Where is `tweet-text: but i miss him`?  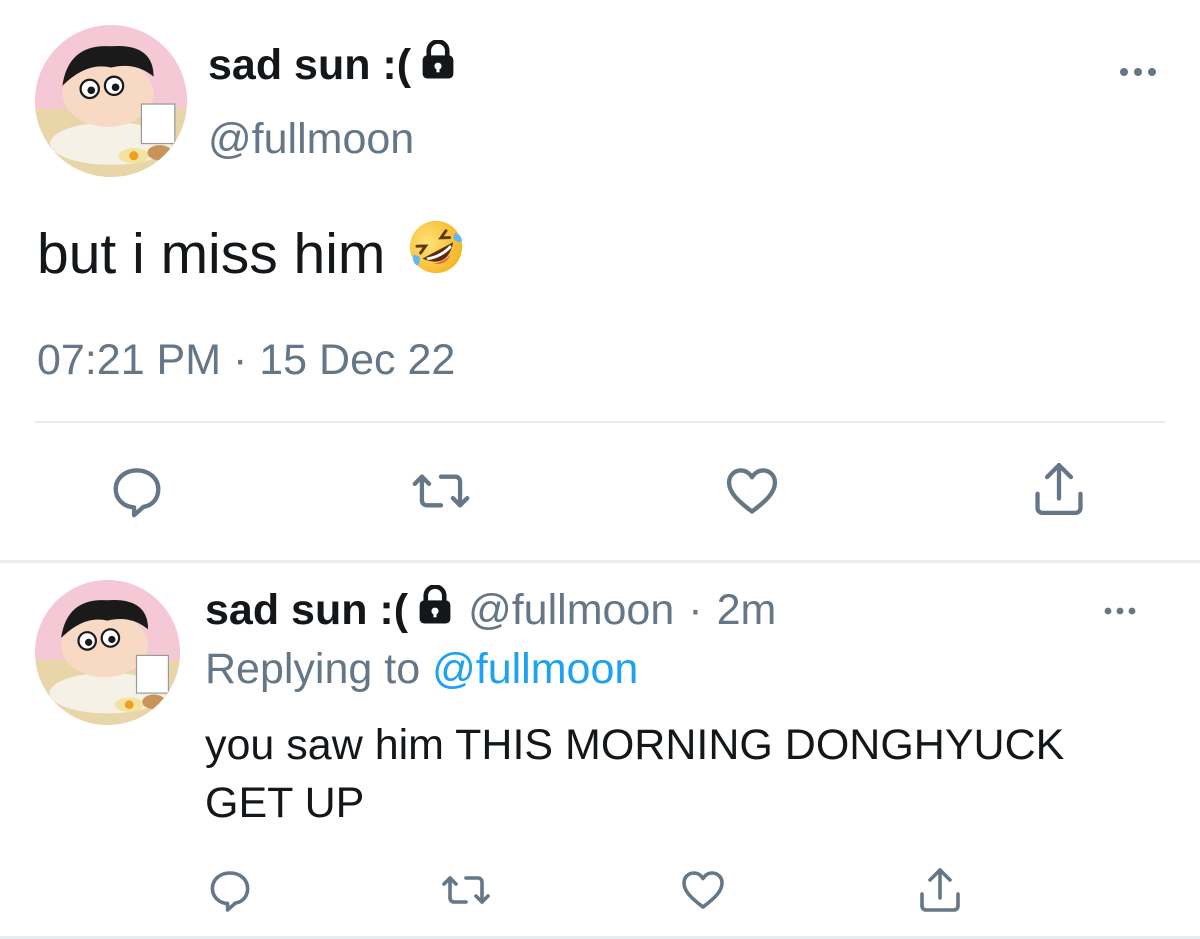 tweet-text: but i miss him is located at coordinates (251, 254).